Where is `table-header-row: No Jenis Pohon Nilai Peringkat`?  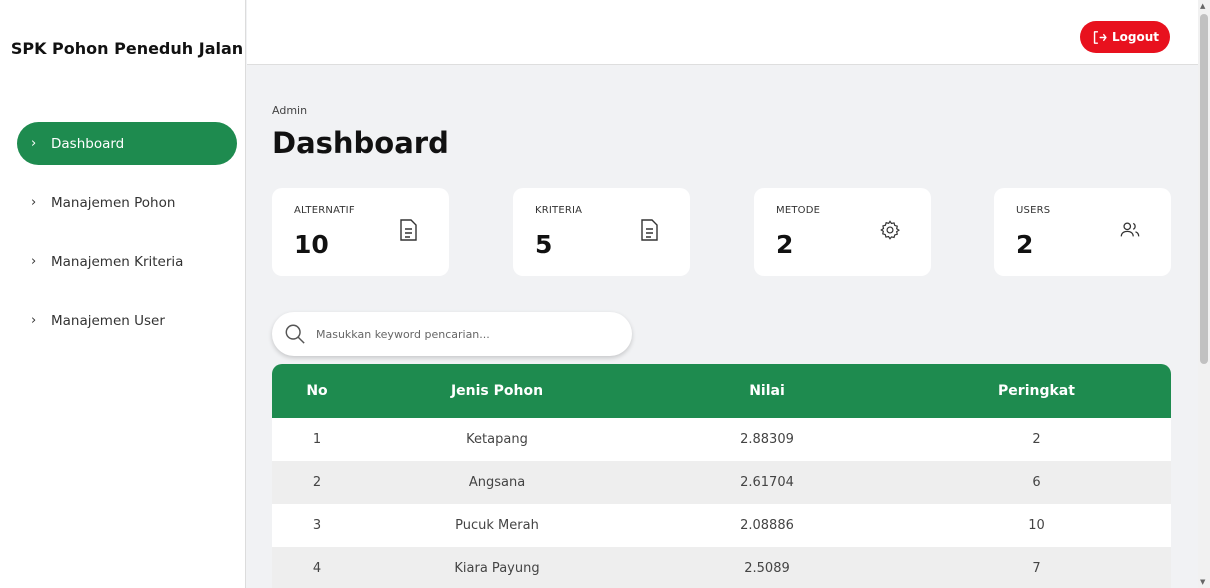 table-header-row: No Jenis Pohon Nilai Peringkat is located at coordinates (721, 391).